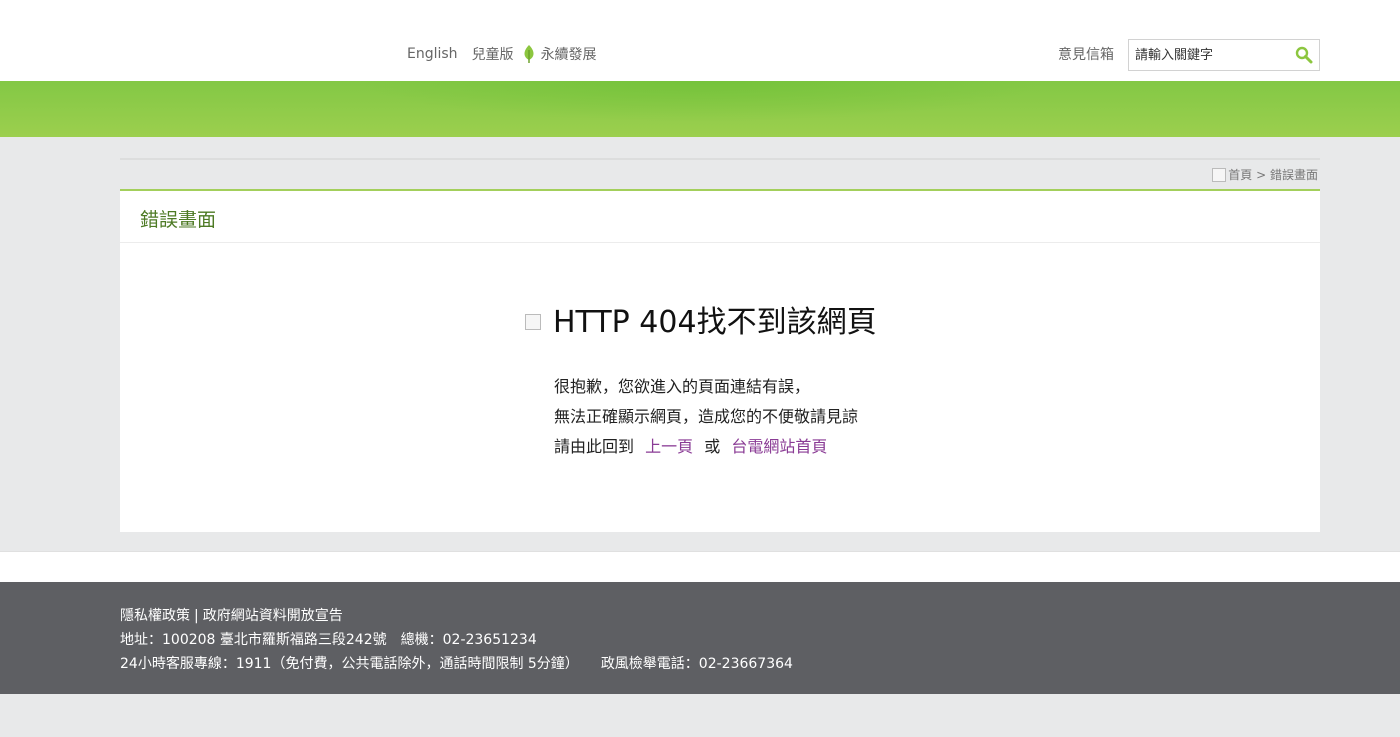 The width and height of the screenshot is (1400, 737). I want to click on footer-links: 隱私權政策 | 政府網站資料開放宣告, so click(231, 615).